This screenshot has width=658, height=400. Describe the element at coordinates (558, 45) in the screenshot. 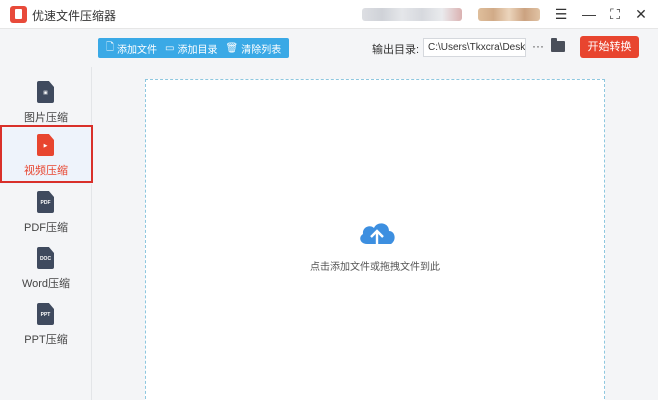

I see `open-folder-icon` at that location.